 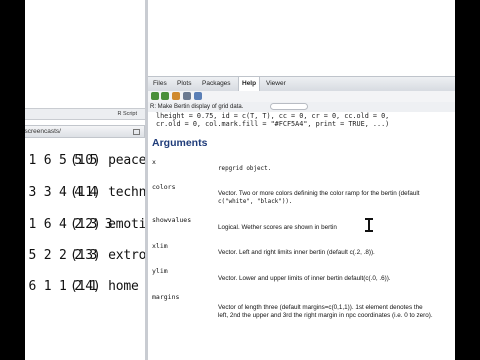 What do you see at coordinates (245, 169) in the screenshot?
I see `arg-desc: repgrid object.` at bounding box center [245, 169].